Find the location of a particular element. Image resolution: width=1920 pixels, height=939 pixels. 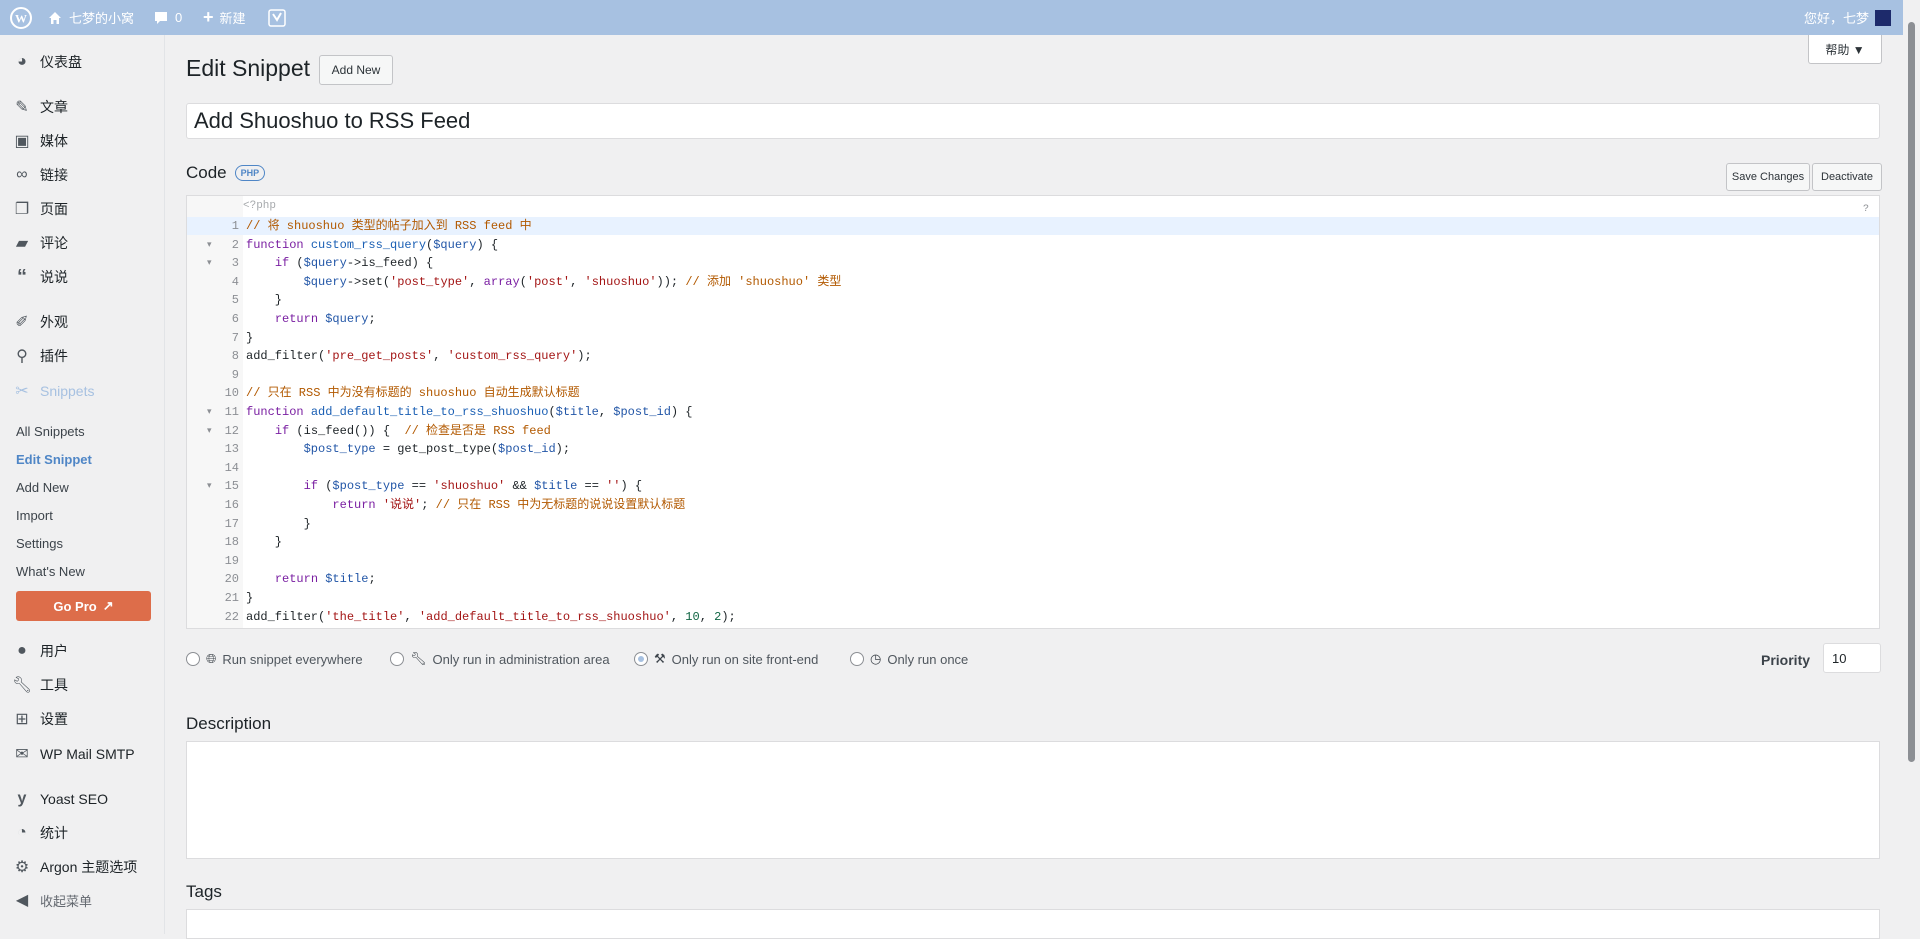

submenu-all-snippets: All Snippets is located at coordinates (50, 431).